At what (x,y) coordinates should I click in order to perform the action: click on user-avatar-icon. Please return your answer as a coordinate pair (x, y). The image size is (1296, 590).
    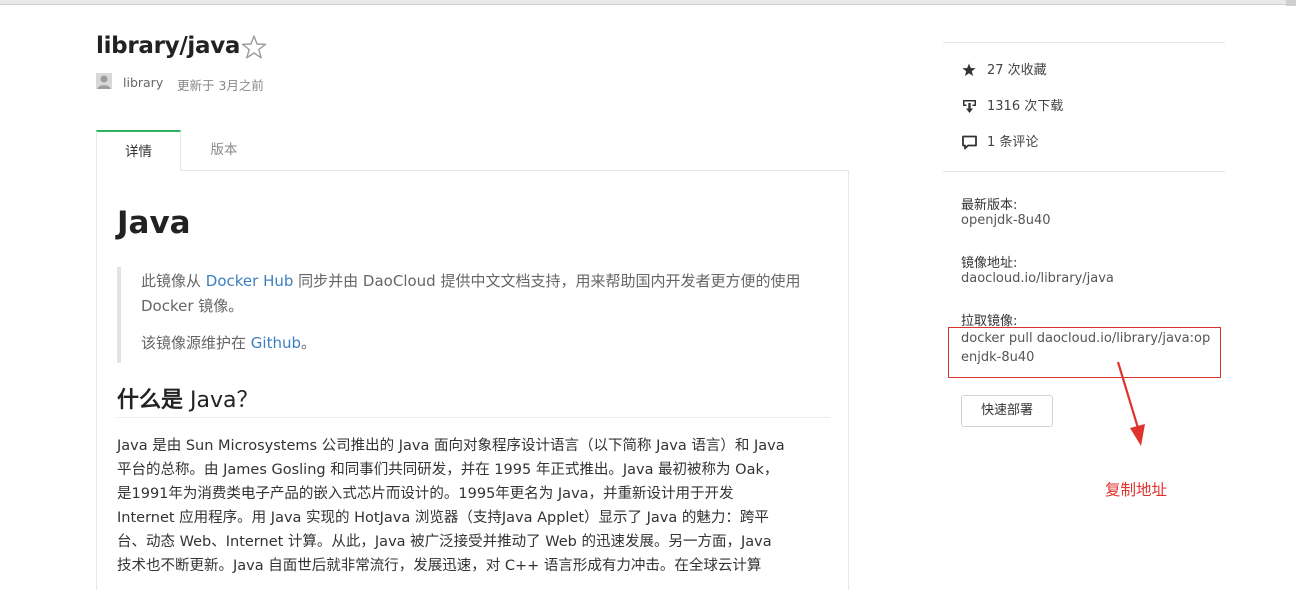
    Looking at the image, I should click on (104, 81).